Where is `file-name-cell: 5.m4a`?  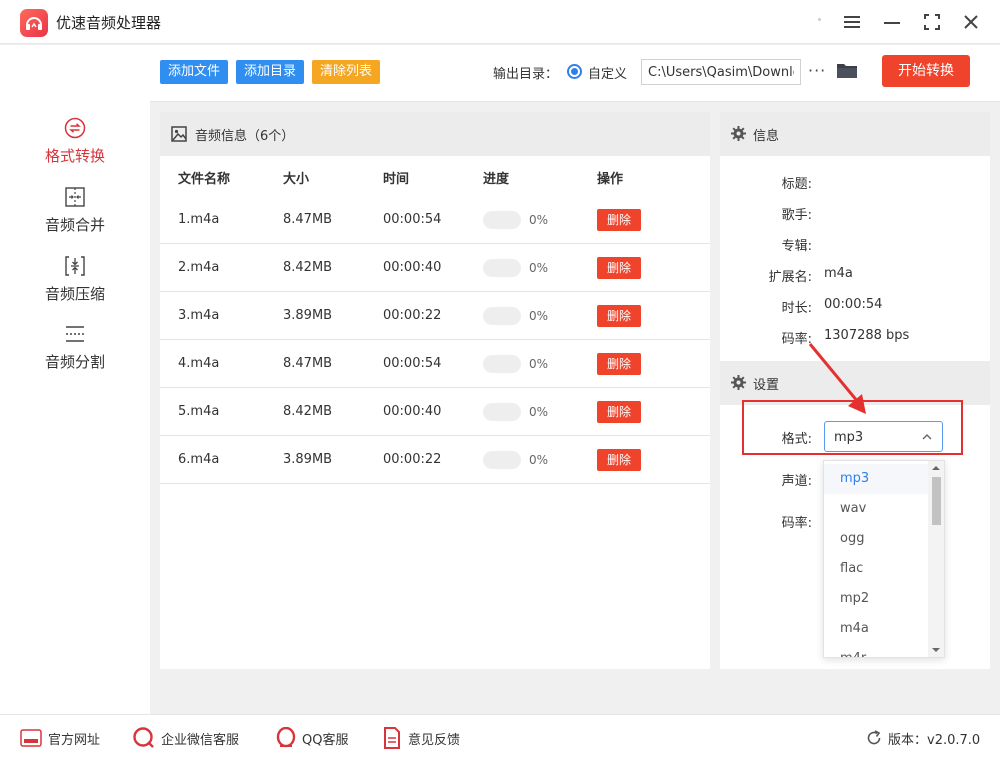 file-name-cell: 5.m4a is located at coordinates (198, 411).